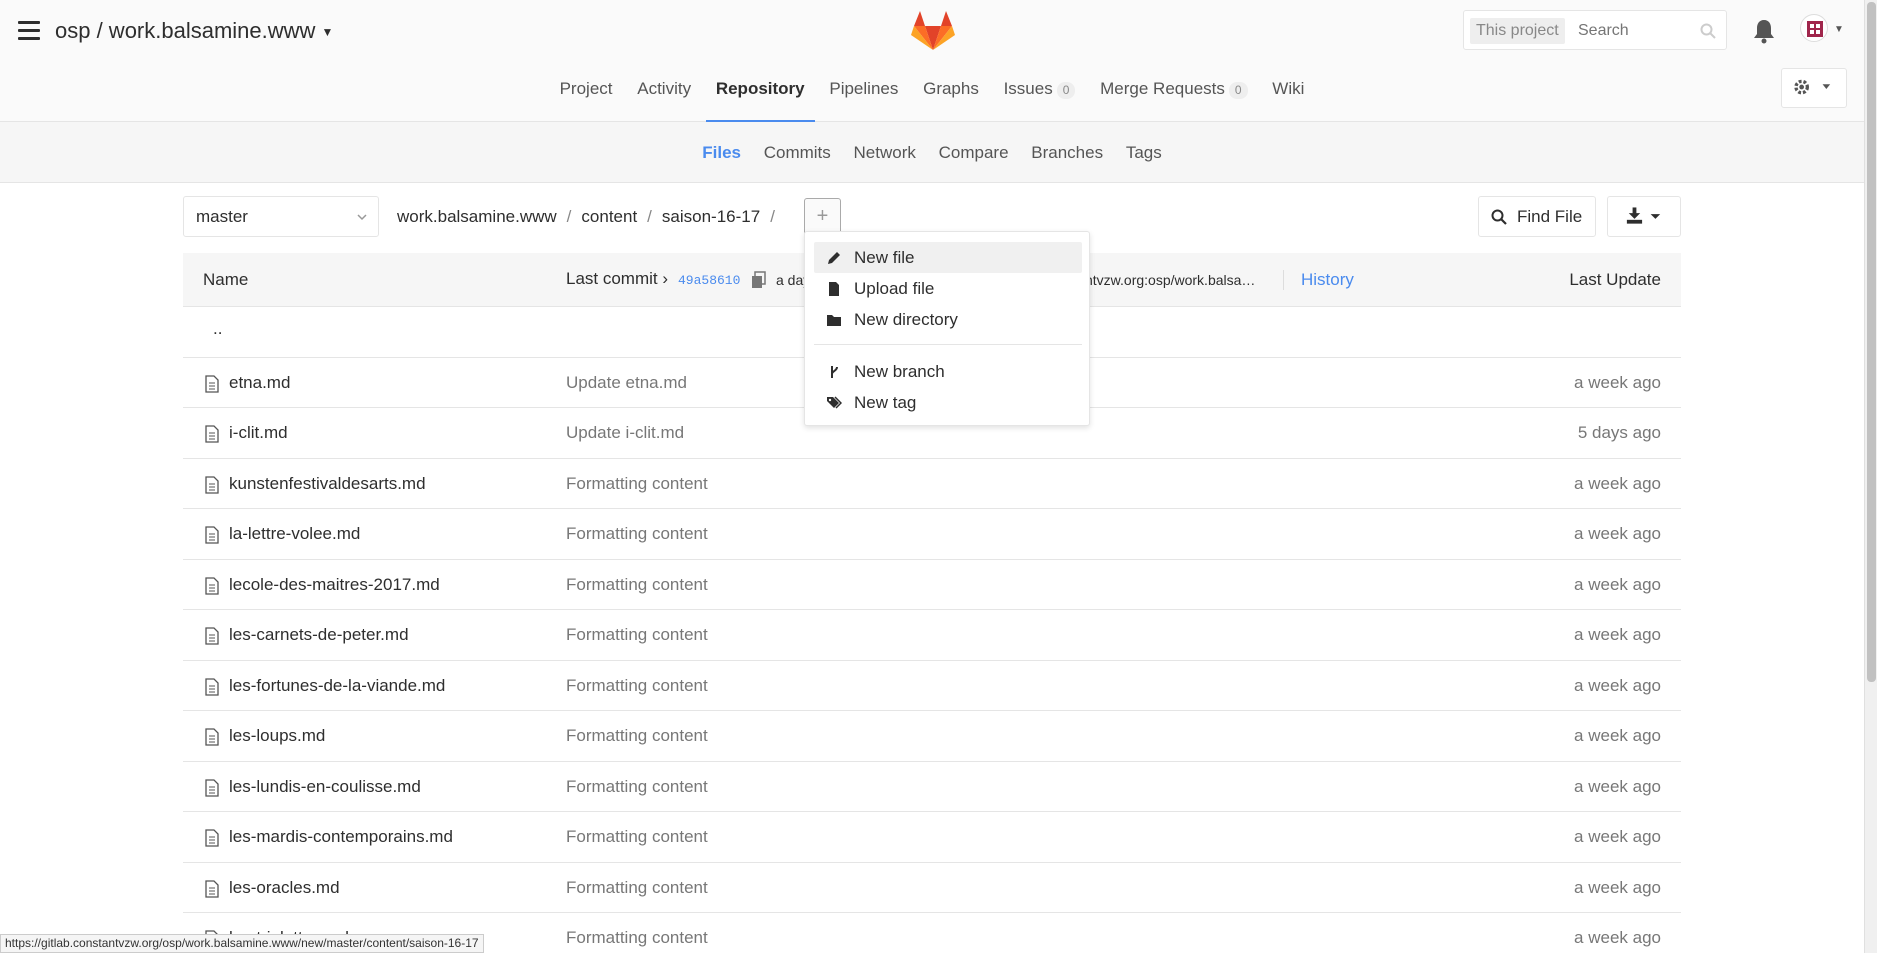 The width and height of the screenshot is (1877, 953). What do you see at coordinates (258, 433) in the screenshot?
I see `file-name-link: i-clit.md` at bounding box center [258, 433].